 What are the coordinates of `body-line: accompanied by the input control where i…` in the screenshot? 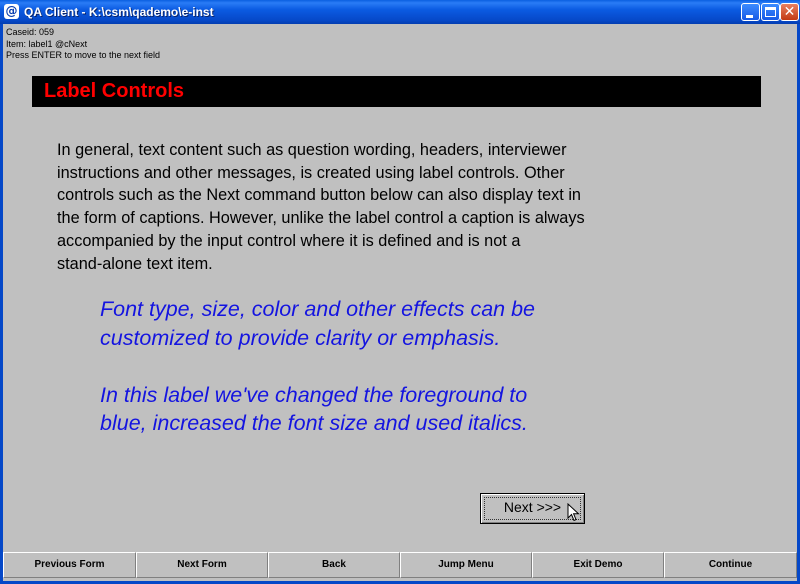 It's located at (289, 240).